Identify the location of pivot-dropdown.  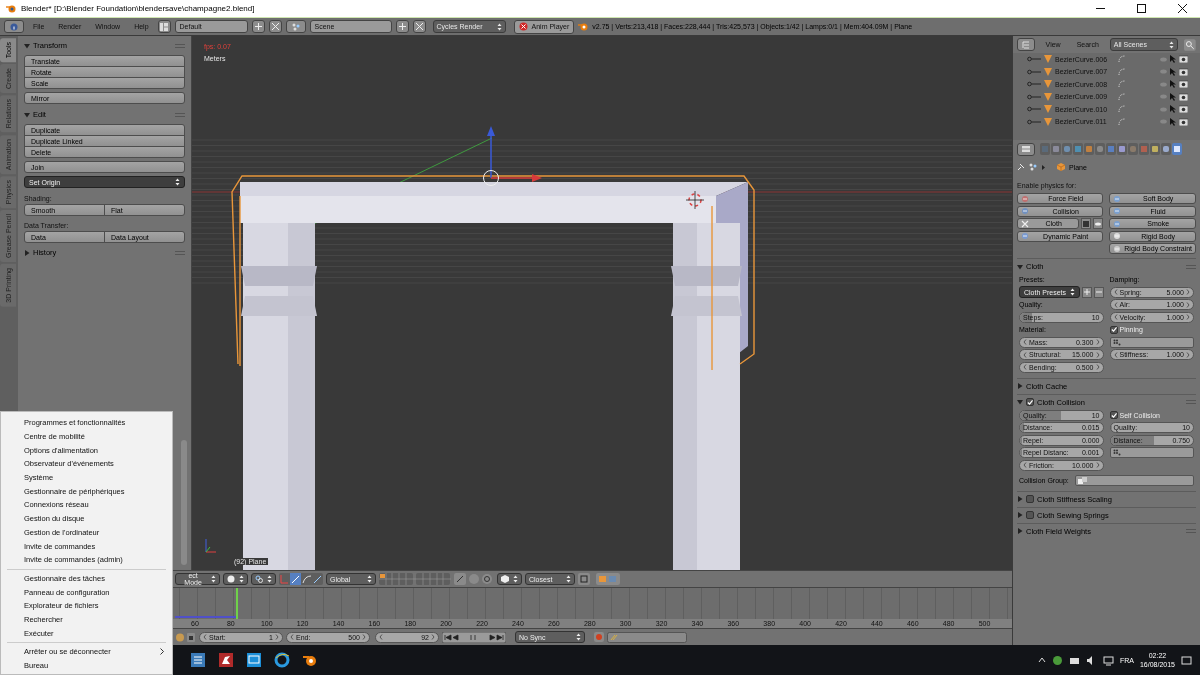
(263, 579).